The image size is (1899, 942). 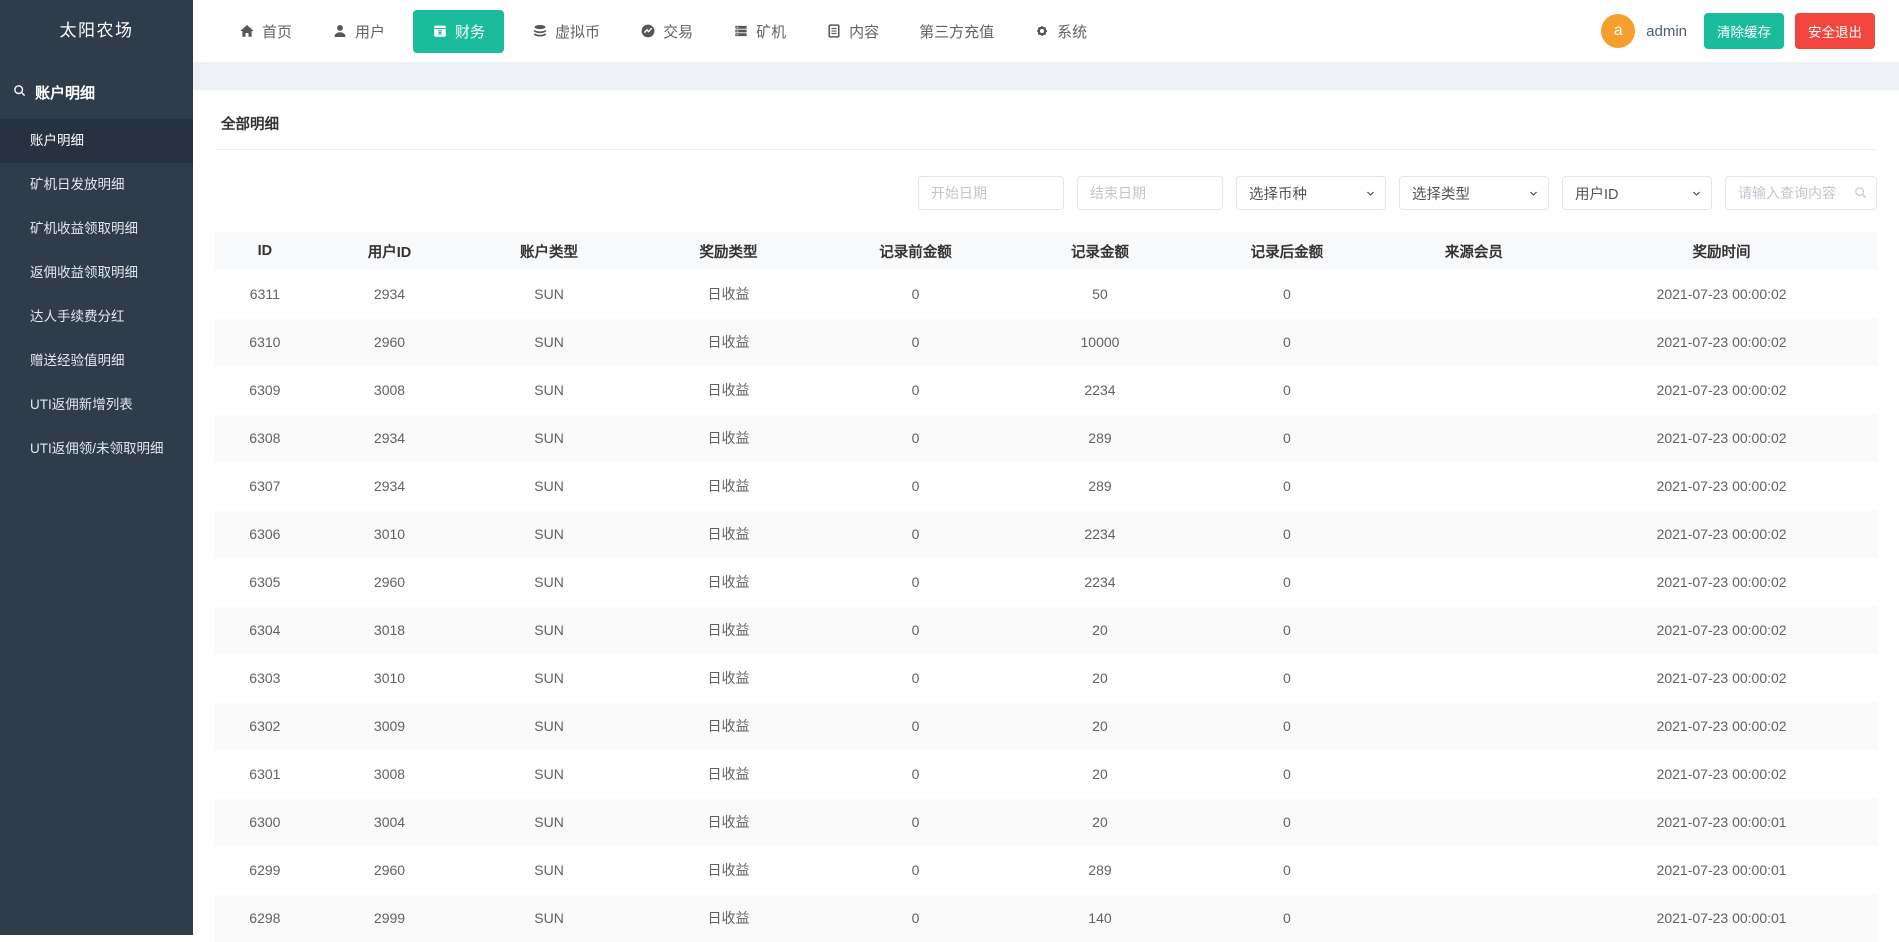 I want to click on currency-select-value: 选择币种, so click(x=1278, y=193).